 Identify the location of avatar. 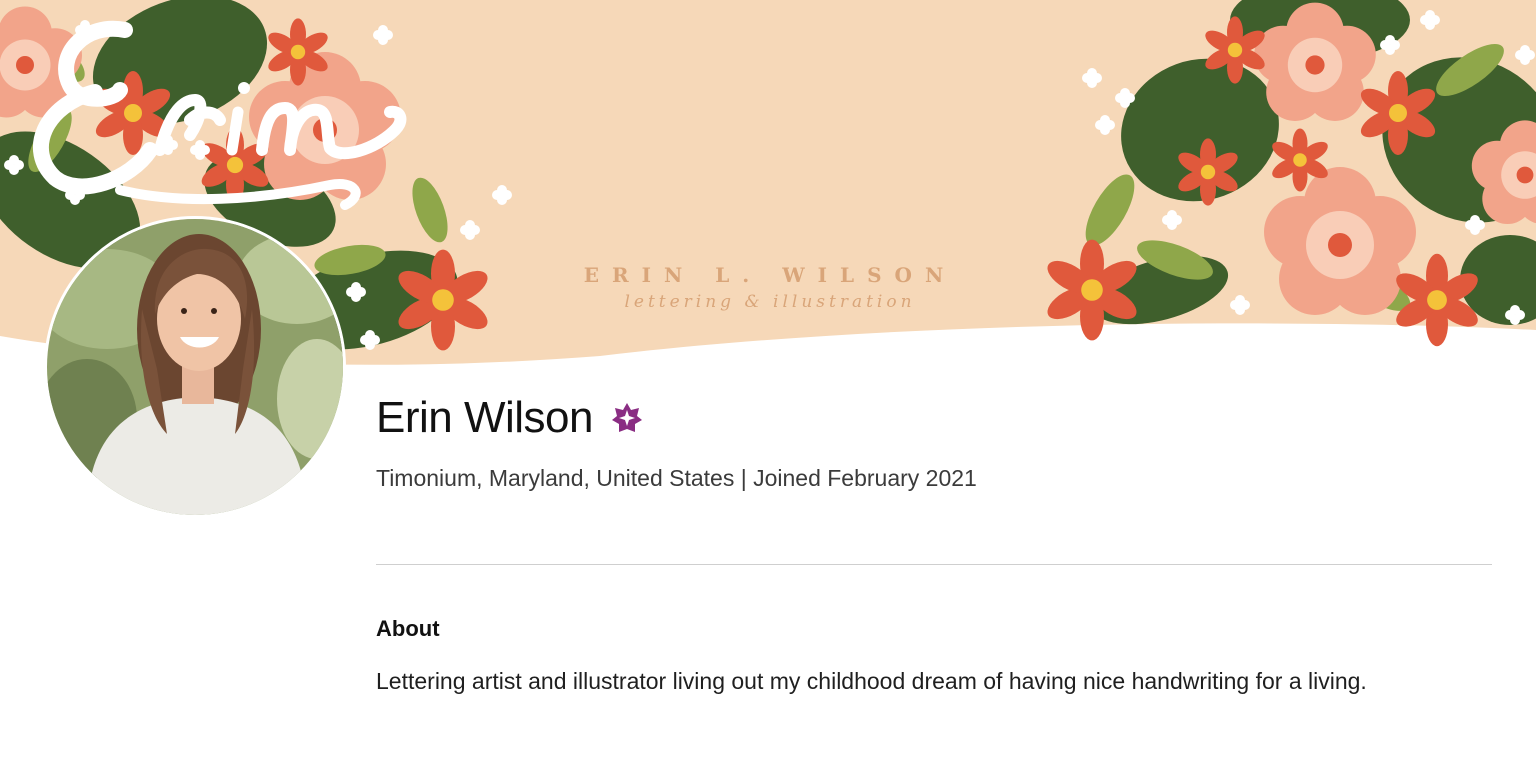
(195, 367).